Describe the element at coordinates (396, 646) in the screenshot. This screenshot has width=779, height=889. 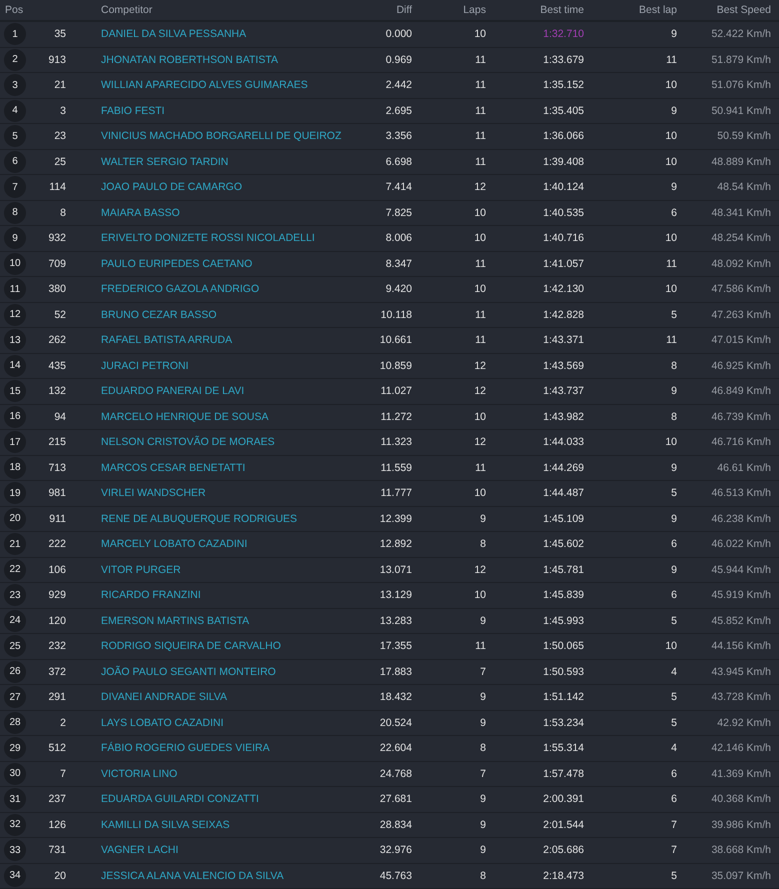
I see `diff-value: 17.355` at that location.